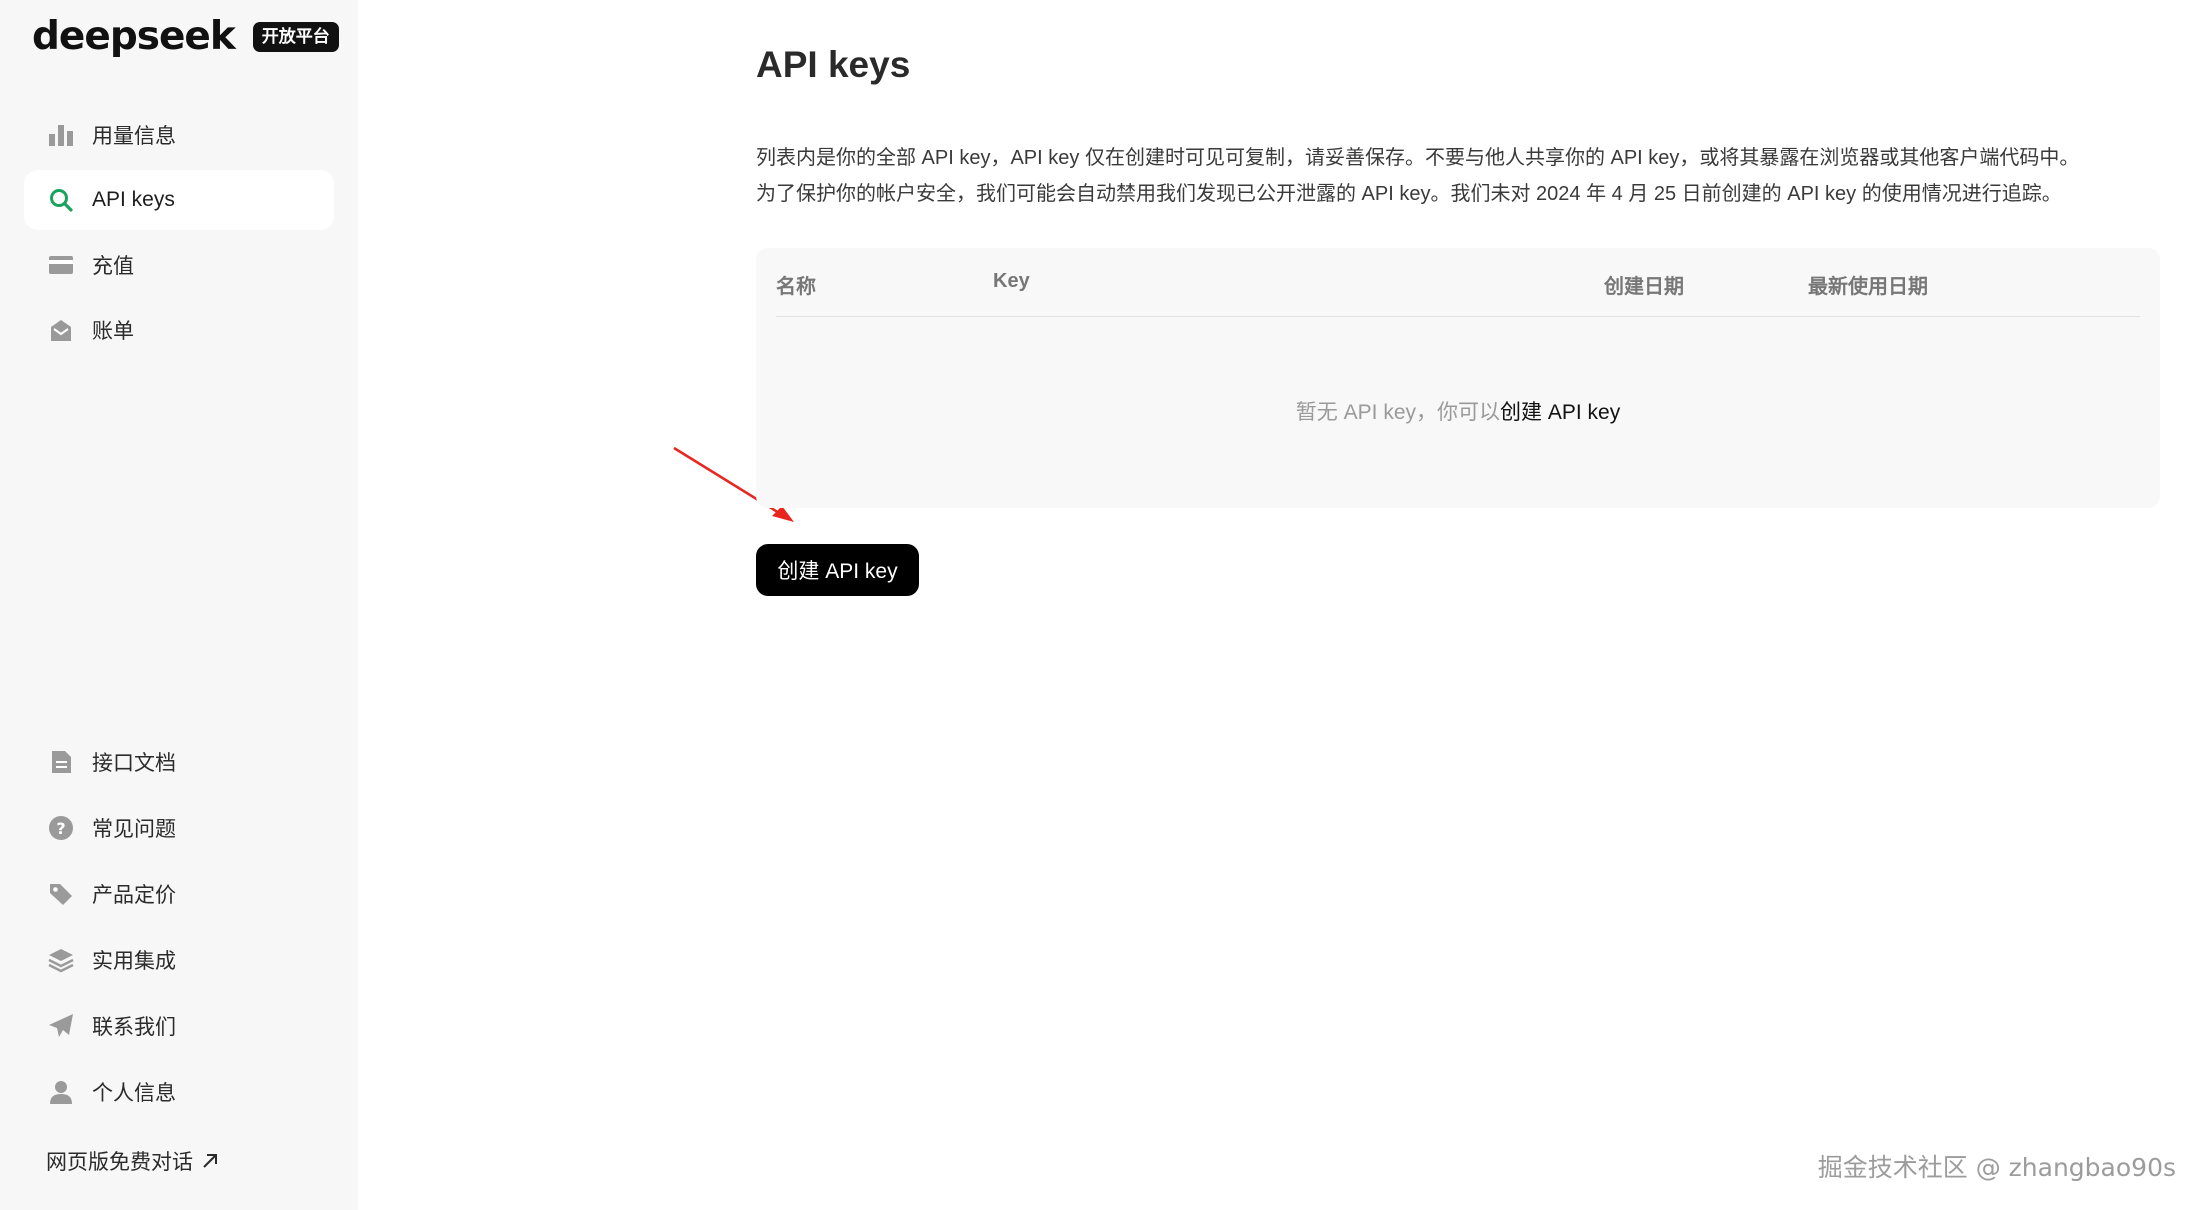 Image resolution: width=2202 pixels, height=1210 pixels. What do you see at coordinates (119, 1162) in the screenshot?
I see `web-chat-link-label: 网页版免费对话` at bounding box center [119, 1162].